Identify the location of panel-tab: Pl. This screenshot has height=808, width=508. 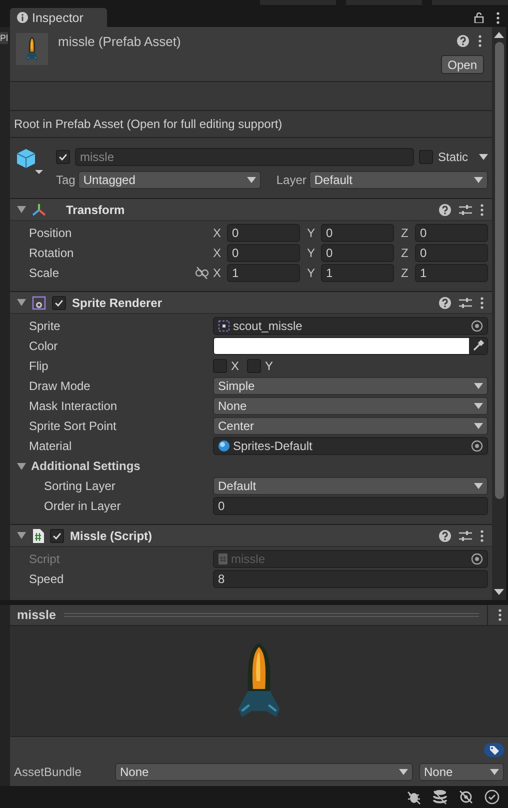
(4, 38).